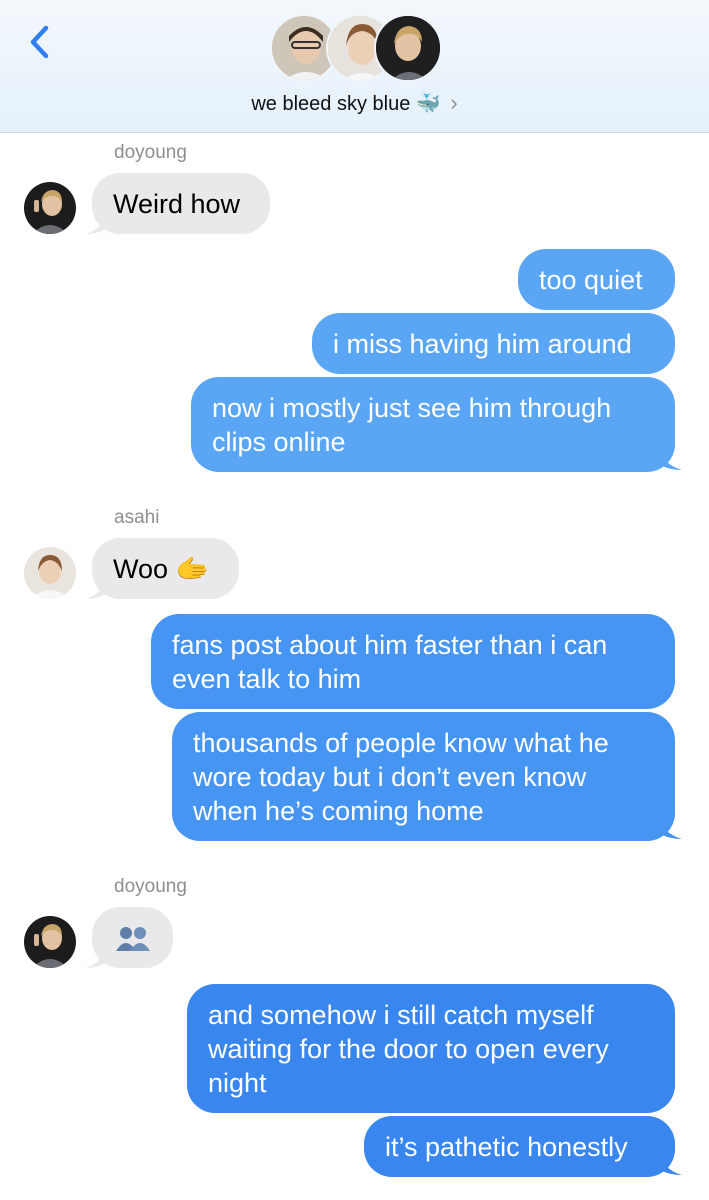 This screenshot has height=1200, width=709. I want to click on group-name-button: we bleed sky blue 🐳 ›, so click(354, 103).